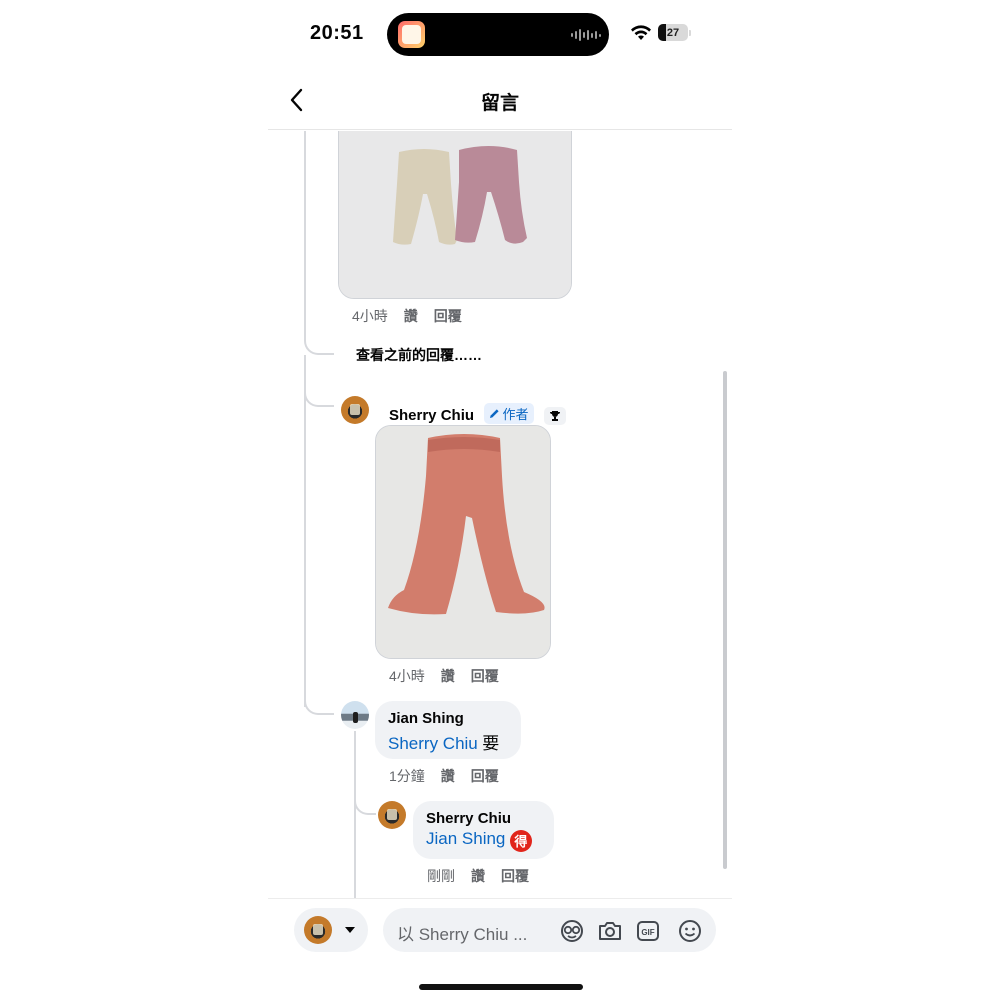 The image size is (1000, 1000). Describe the element at coordinates (499, 103) in the screenshot. I see `page-title: 留言` at that location.